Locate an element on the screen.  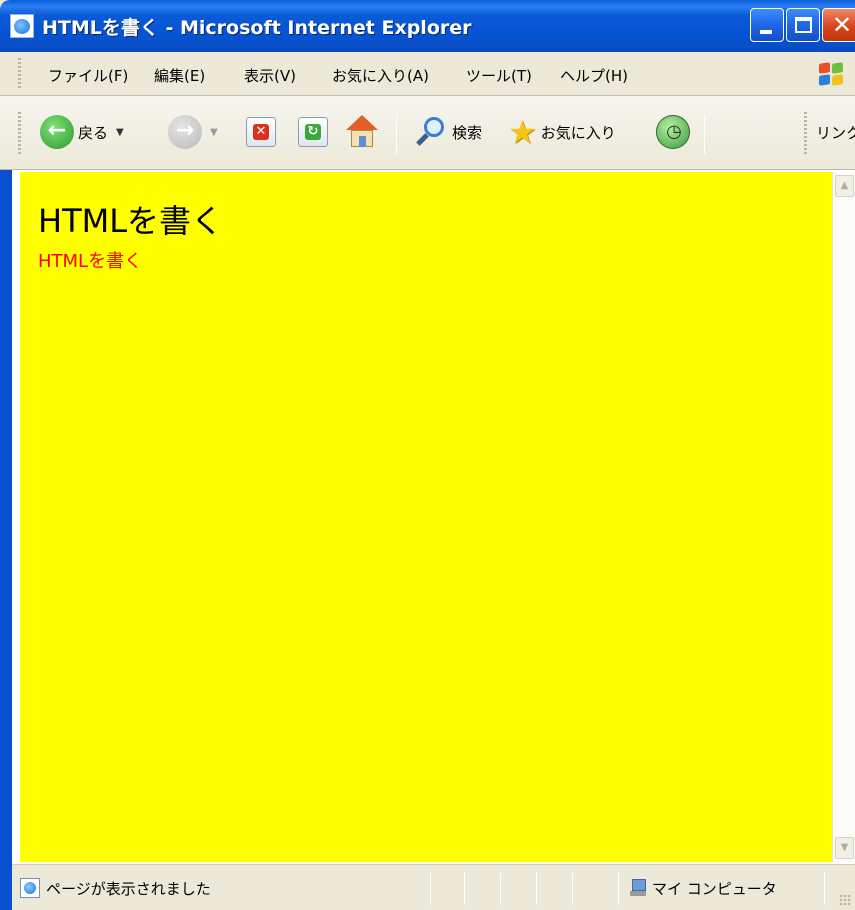
search-button: 検索 is located at coordinates (448, 132).